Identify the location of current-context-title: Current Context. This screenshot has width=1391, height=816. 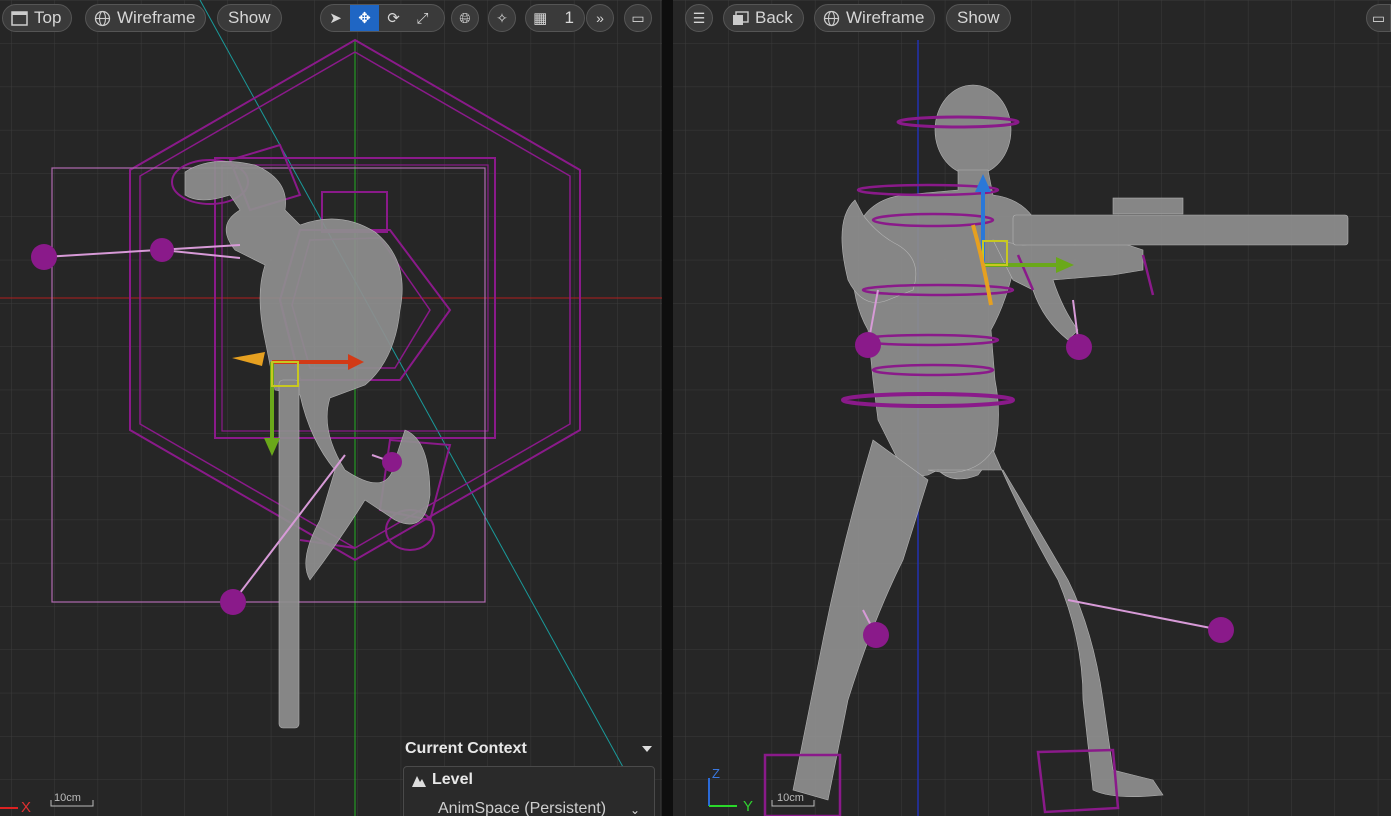
(466, 748).